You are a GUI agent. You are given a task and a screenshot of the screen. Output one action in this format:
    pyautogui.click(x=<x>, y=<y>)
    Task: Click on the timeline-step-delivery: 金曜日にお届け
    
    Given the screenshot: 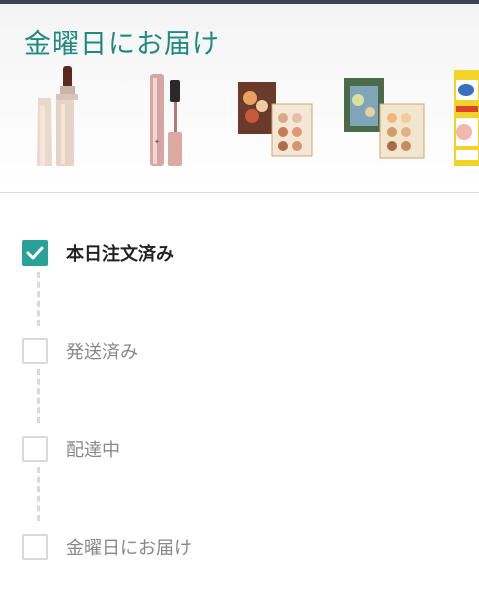 What is the action you would take?
    pyautogui.click(x=107, y=547)
    